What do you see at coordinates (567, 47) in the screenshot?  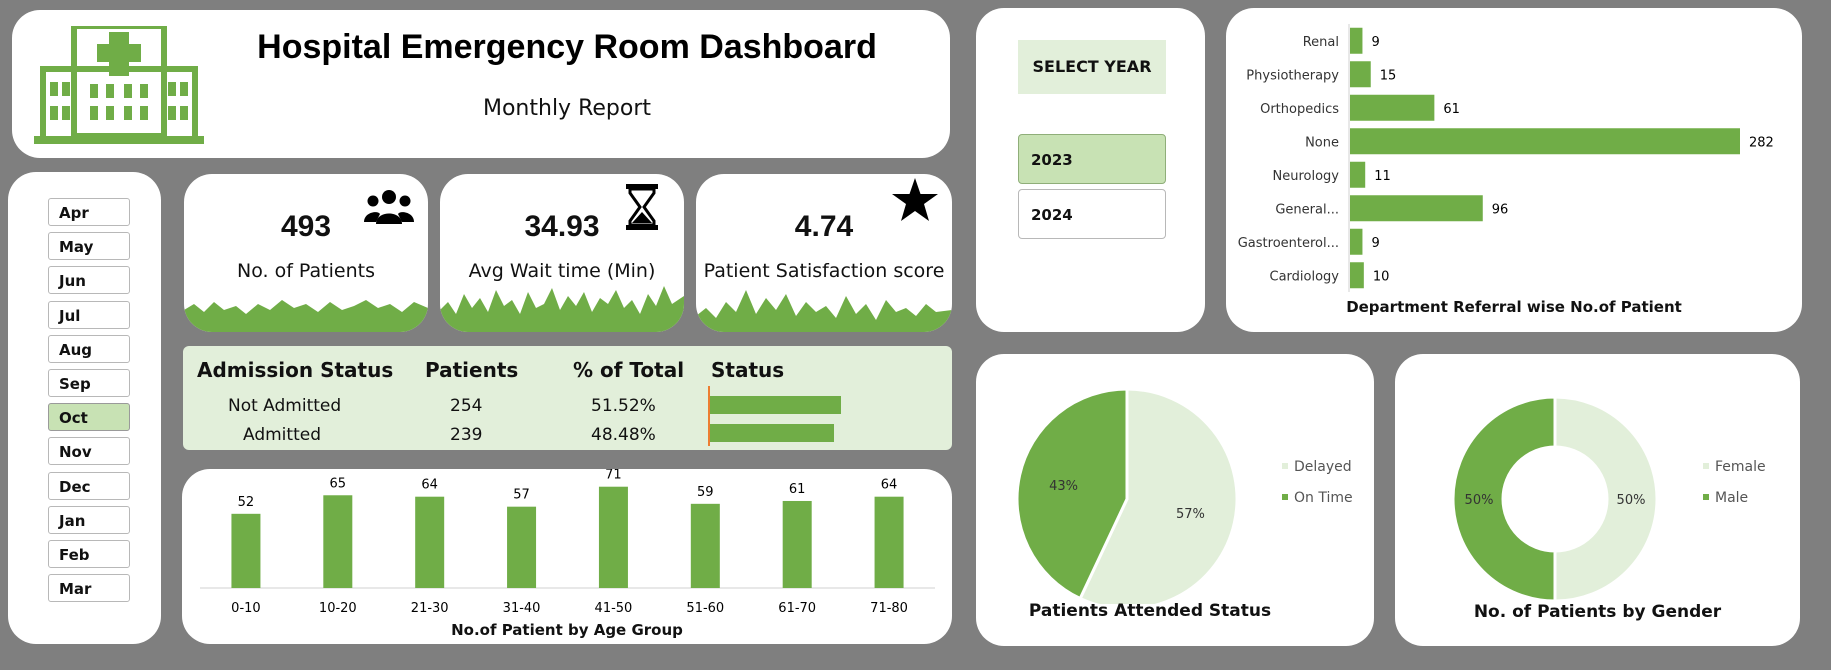 I see `page-title: Hospital Emergency Room Dashboard` at bounding box center [567, 47].